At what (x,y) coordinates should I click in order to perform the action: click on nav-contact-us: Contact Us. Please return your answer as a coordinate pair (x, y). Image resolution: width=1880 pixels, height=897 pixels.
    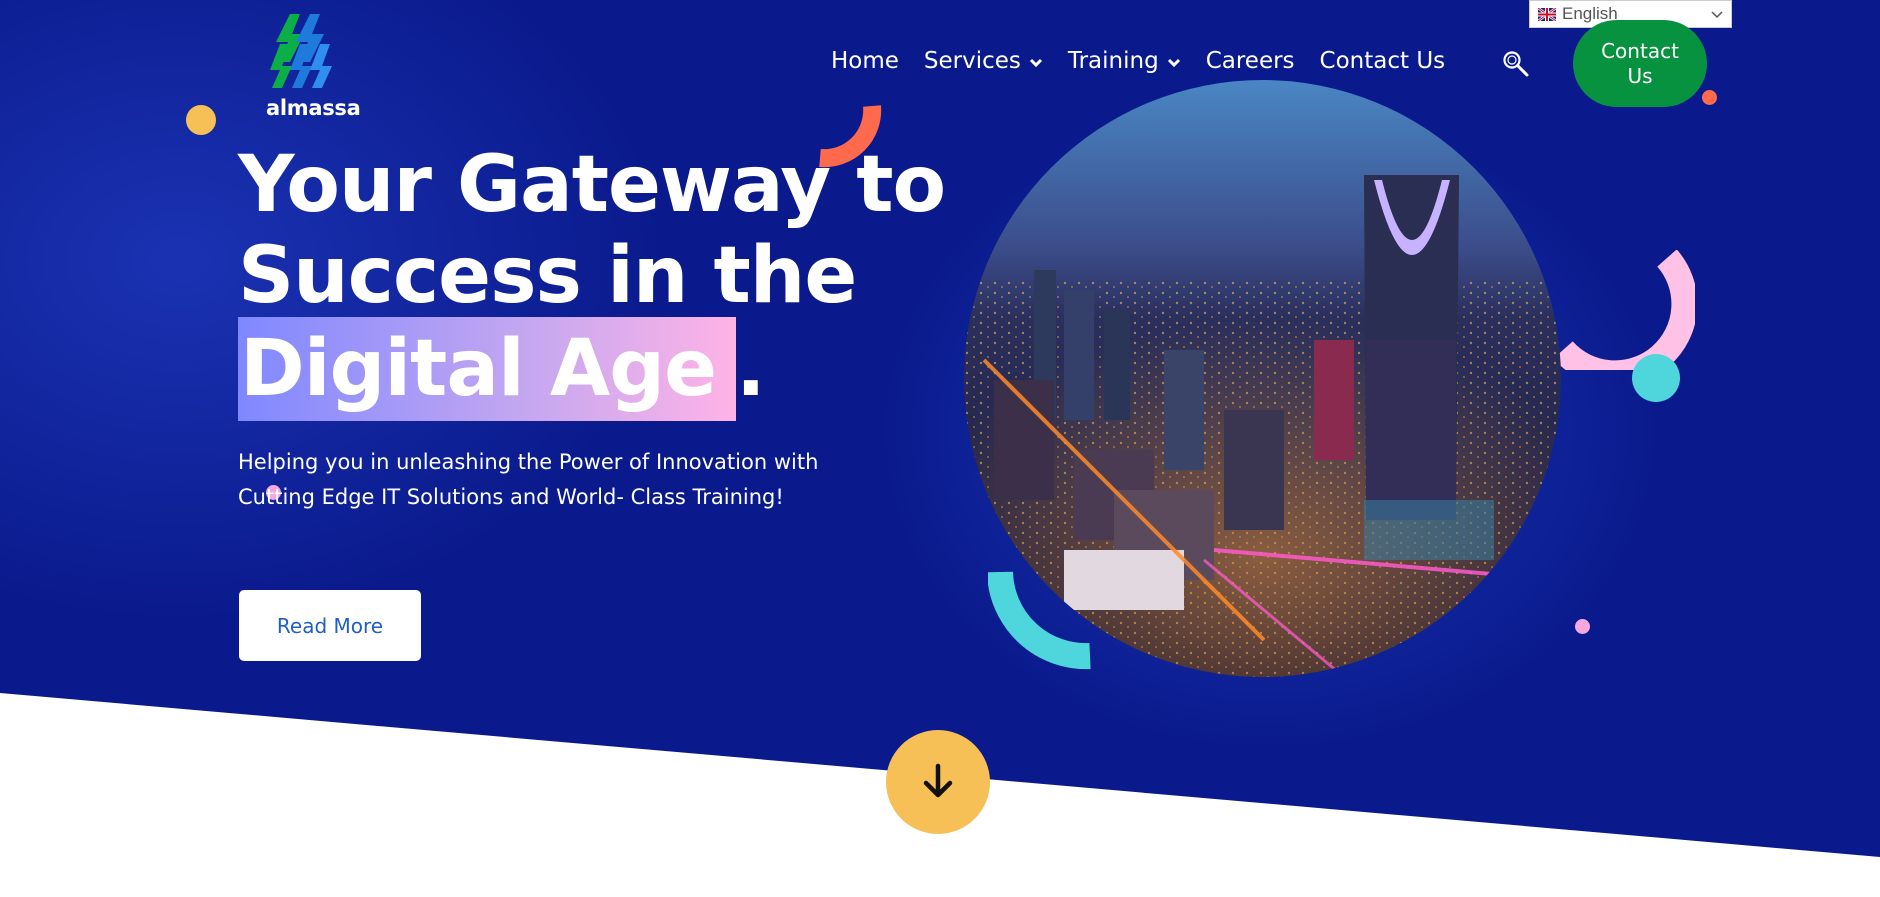
    Looking at the image, I should click on (1383, 61).